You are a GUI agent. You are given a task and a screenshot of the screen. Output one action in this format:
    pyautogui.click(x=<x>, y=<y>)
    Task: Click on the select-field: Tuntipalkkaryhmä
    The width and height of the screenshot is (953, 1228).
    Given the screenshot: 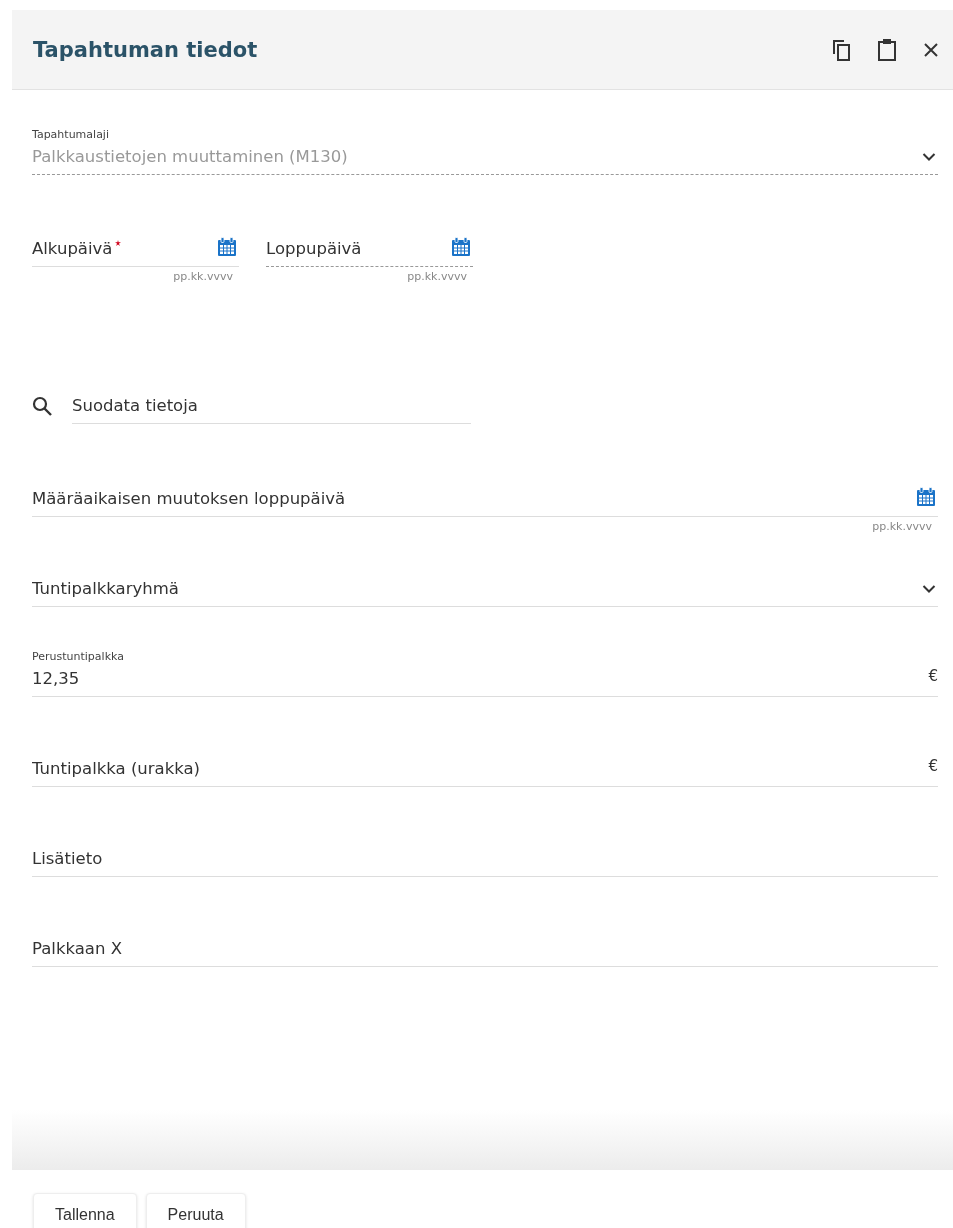 What is the action you would take?
    pyautogui.click(x=485, y=592)
    